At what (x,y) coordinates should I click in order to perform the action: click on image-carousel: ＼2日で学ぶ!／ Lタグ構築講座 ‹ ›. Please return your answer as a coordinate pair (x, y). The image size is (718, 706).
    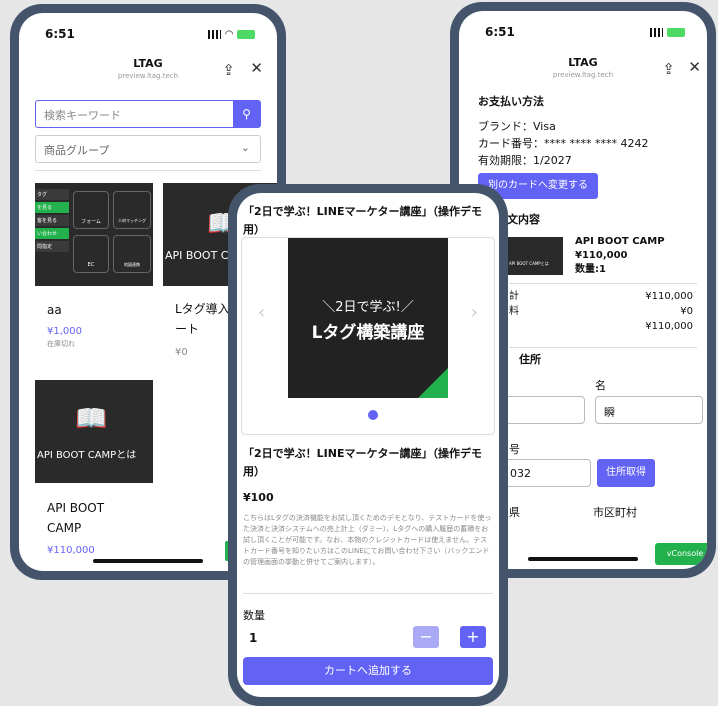
    Looking at the image, I should click on (368, 336).